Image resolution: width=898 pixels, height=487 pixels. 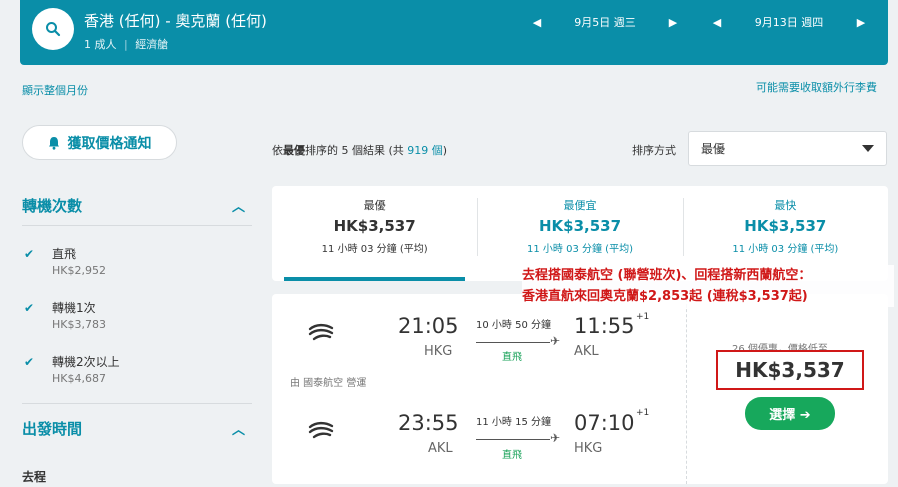 What do you see at coordinates (79, 270) in the screenshot?
I see `filter-price: HK$2,952` at bounding box center [79, 270].